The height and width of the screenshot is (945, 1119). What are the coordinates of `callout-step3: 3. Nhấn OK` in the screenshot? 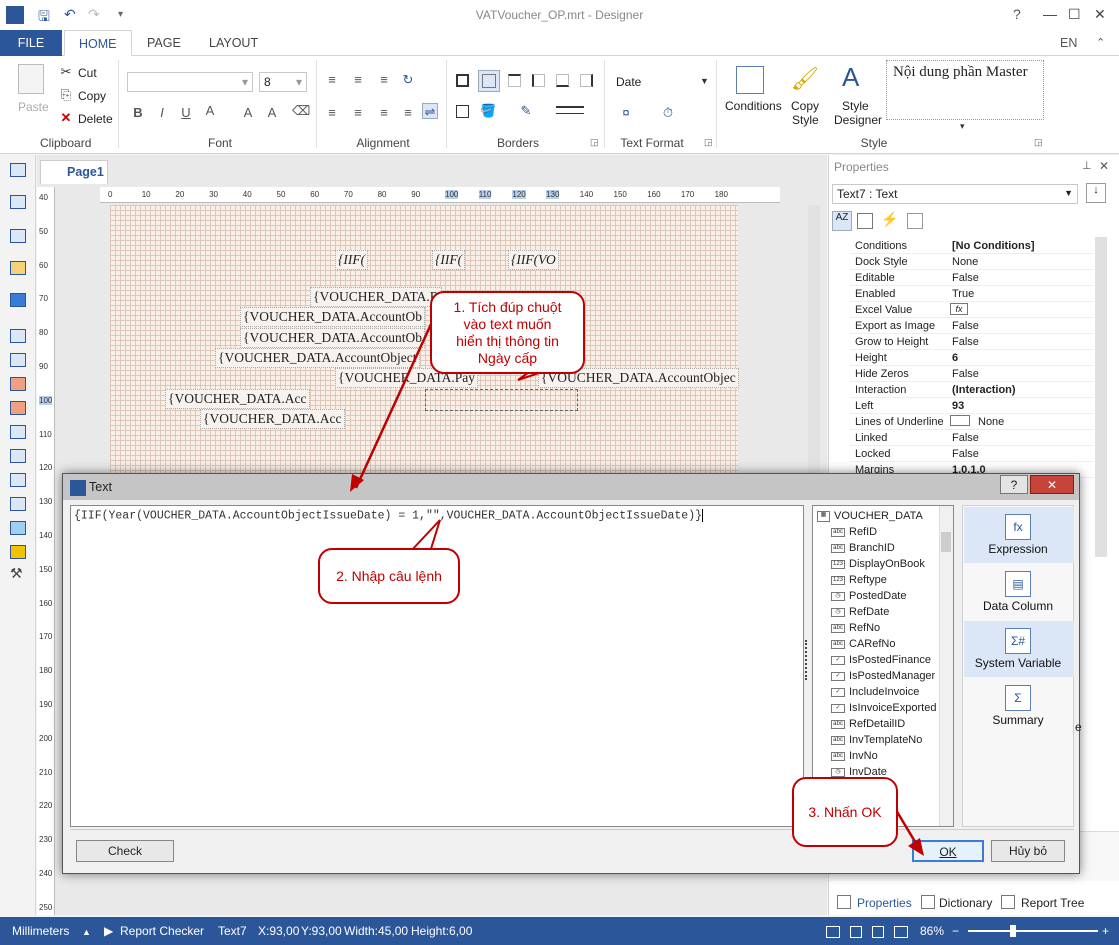 It's located at (845, 812).